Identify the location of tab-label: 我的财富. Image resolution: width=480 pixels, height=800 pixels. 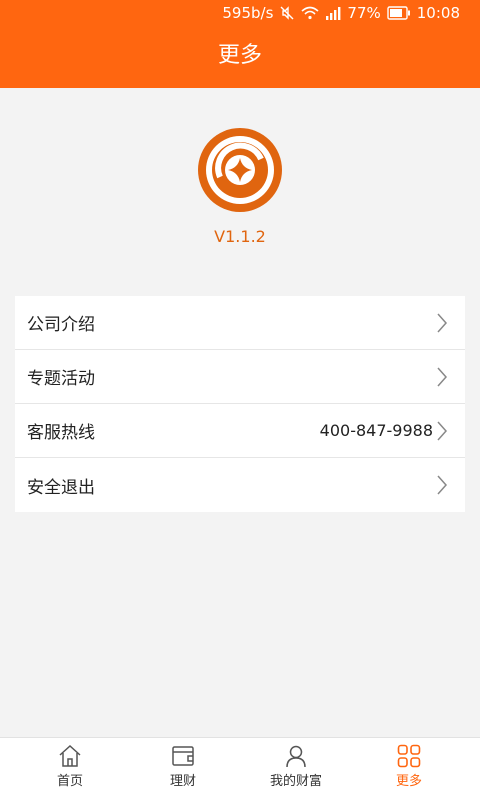
(295, 781).